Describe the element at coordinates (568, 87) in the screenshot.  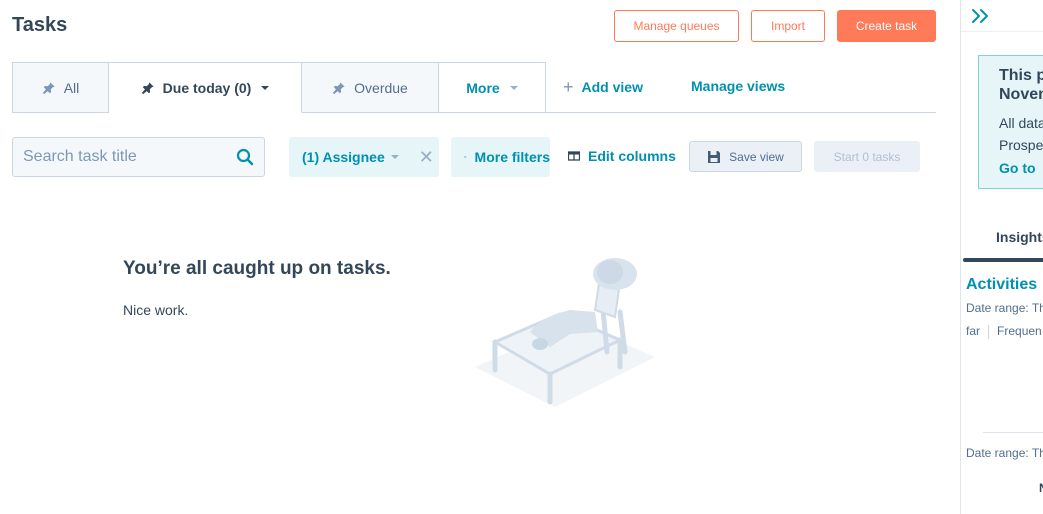
I see `plus-icon: +` at that location.